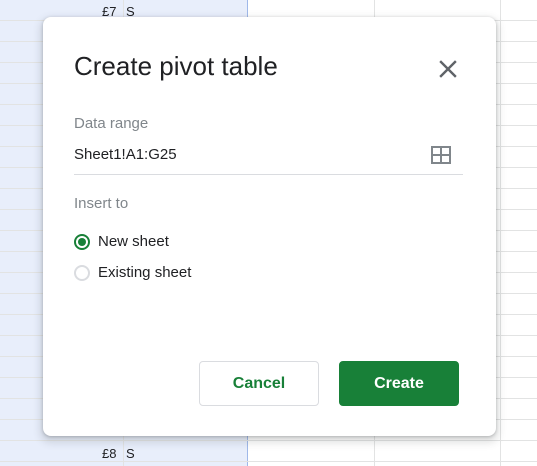 This screenshot has height=466, width=537. I want to click on radio-existing-sheet: Existing sheet, so click(132, 273).